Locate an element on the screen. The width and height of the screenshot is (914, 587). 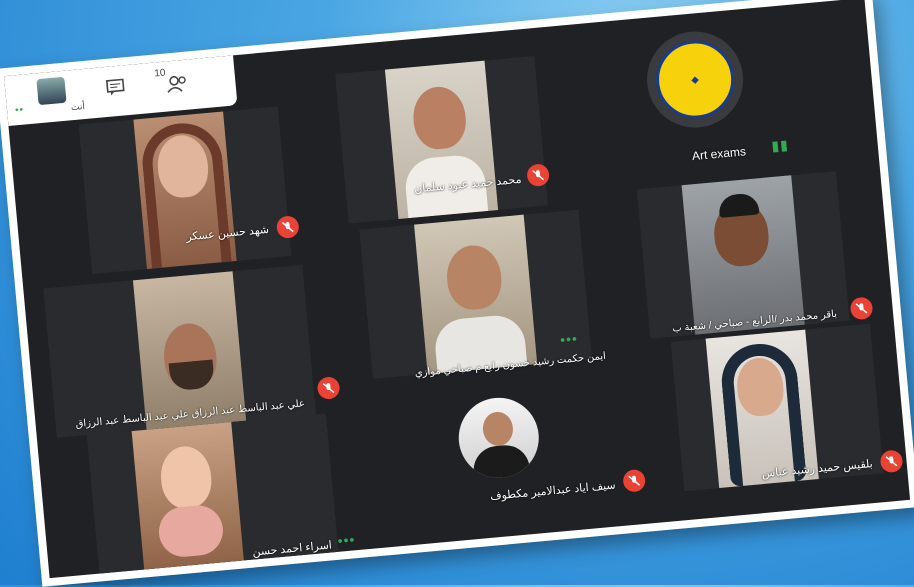
self-audio-indicator: •• is located at coordinates (19, 110).